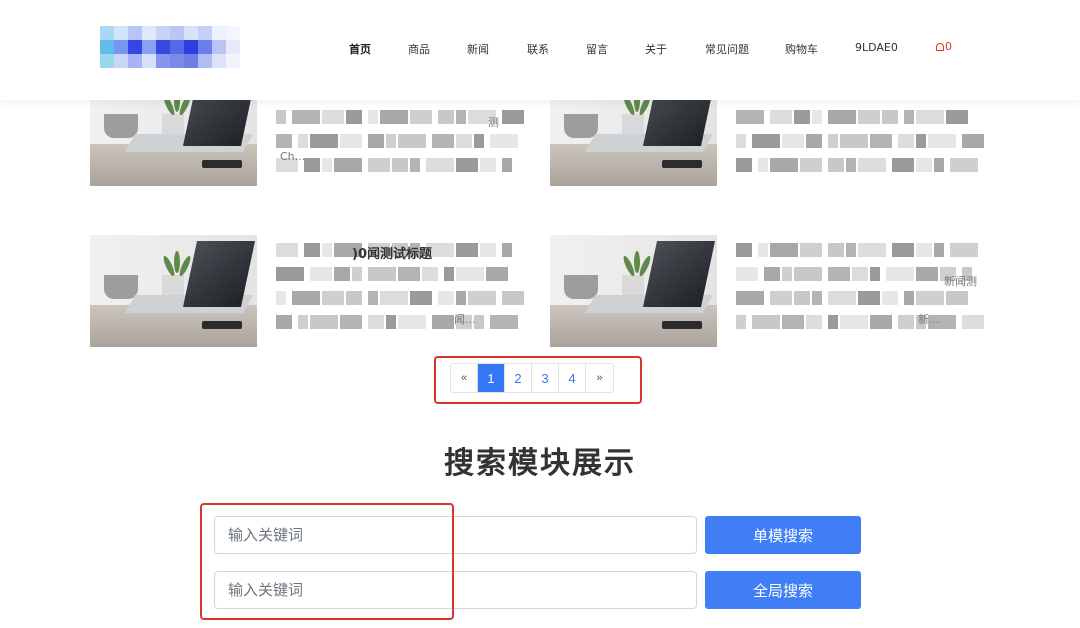 The image size is (1080, 628). What do you see at coordinates (545, 378) in the screenshot?
I see `pagination-page-3: 3` at bounding box center [545, 378].